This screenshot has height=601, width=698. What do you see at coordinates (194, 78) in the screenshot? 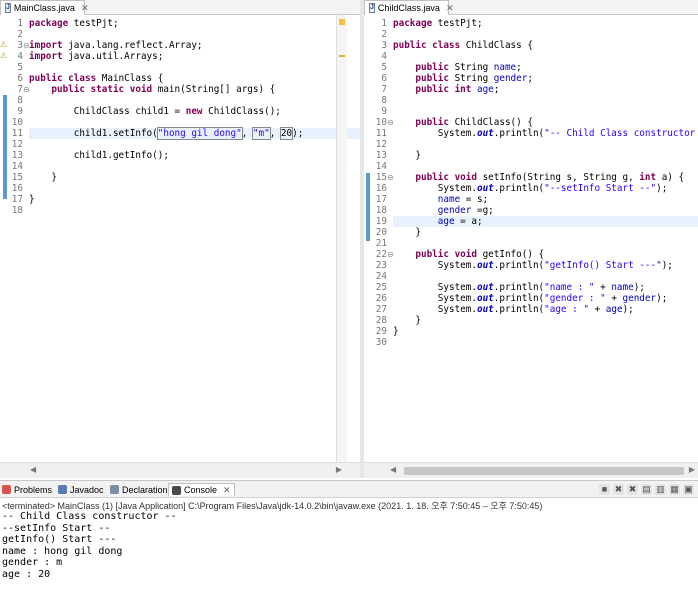
I see `code-line: public class MainClass {` at bounding box center [194, 78].